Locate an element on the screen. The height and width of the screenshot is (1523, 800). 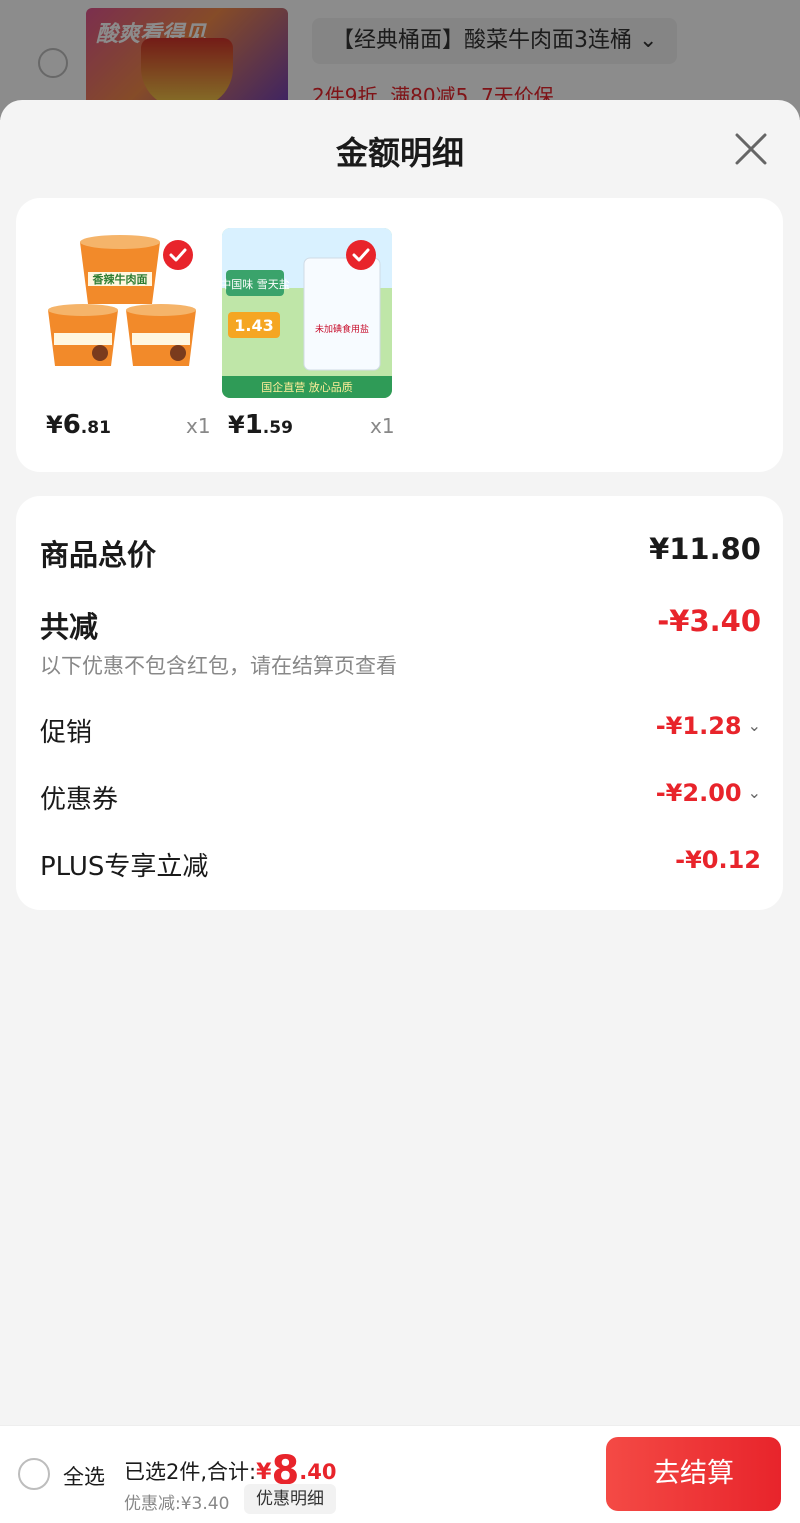
promotion-value: -¥1.28 is located at coordinates (698, 726).